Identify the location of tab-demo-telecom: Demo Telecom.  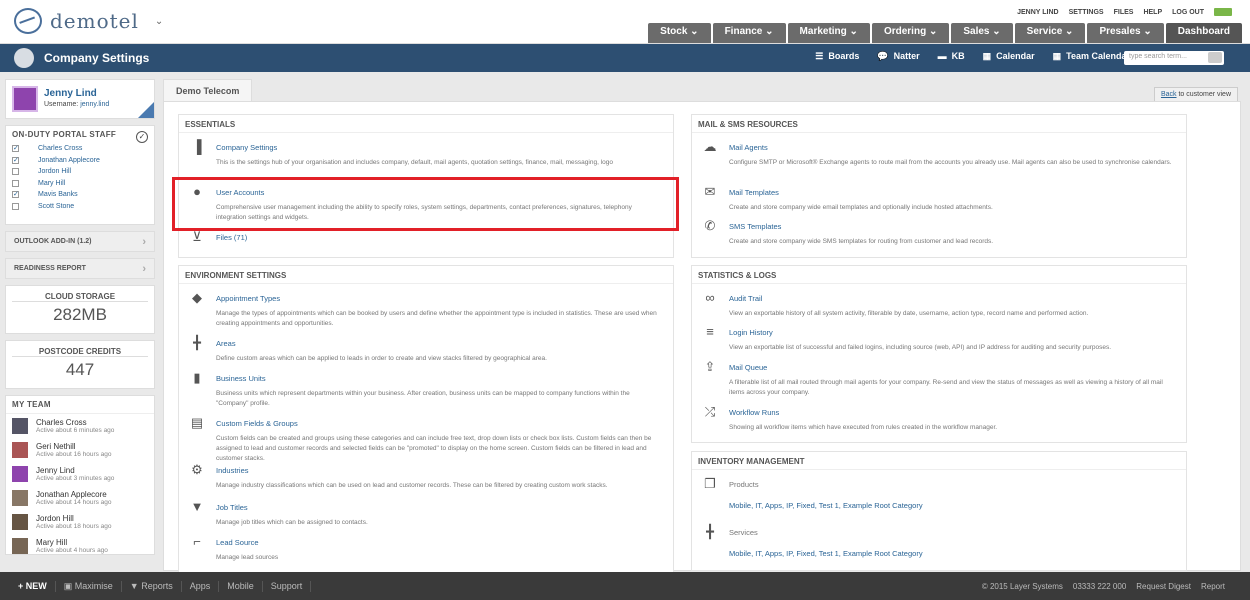
(208, 90).